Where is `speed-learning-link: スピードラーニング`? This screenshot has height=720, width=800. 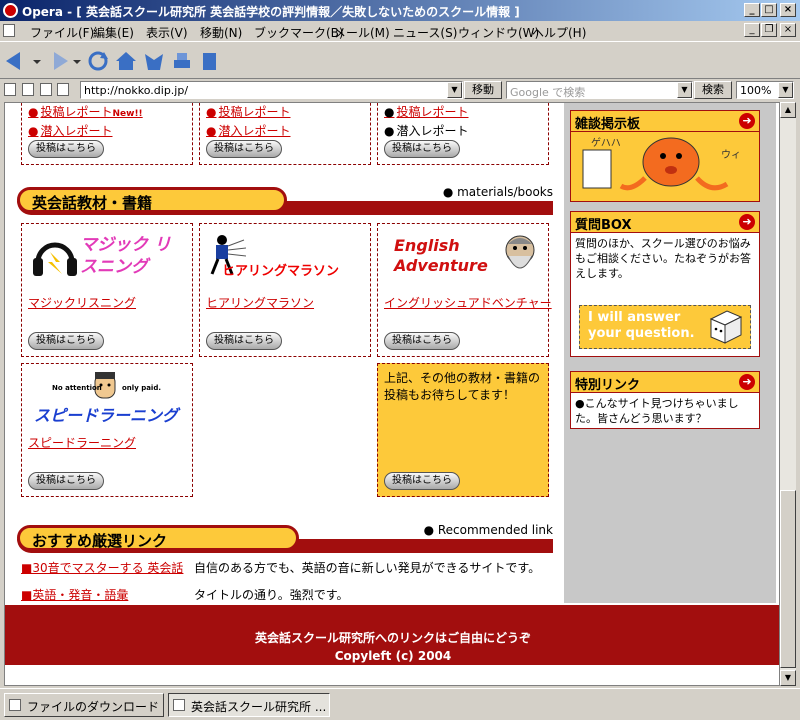 speed-learning-link: スピードラーニング is located at coordinates (82, 442).